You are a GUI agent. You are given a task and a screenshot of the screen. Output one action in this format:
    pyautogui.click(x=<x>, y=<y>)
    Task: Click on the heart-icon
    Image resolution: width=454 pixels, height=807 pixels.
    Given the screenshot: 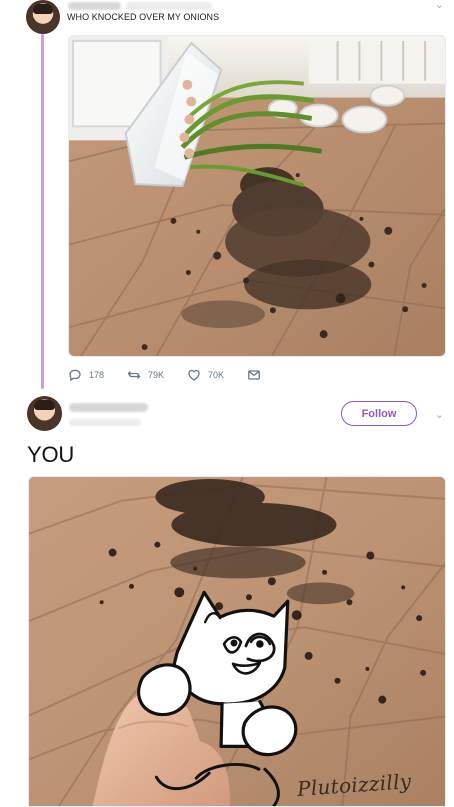 What is the action you would take?
    pyautogui.click(x=194, y=375)
    